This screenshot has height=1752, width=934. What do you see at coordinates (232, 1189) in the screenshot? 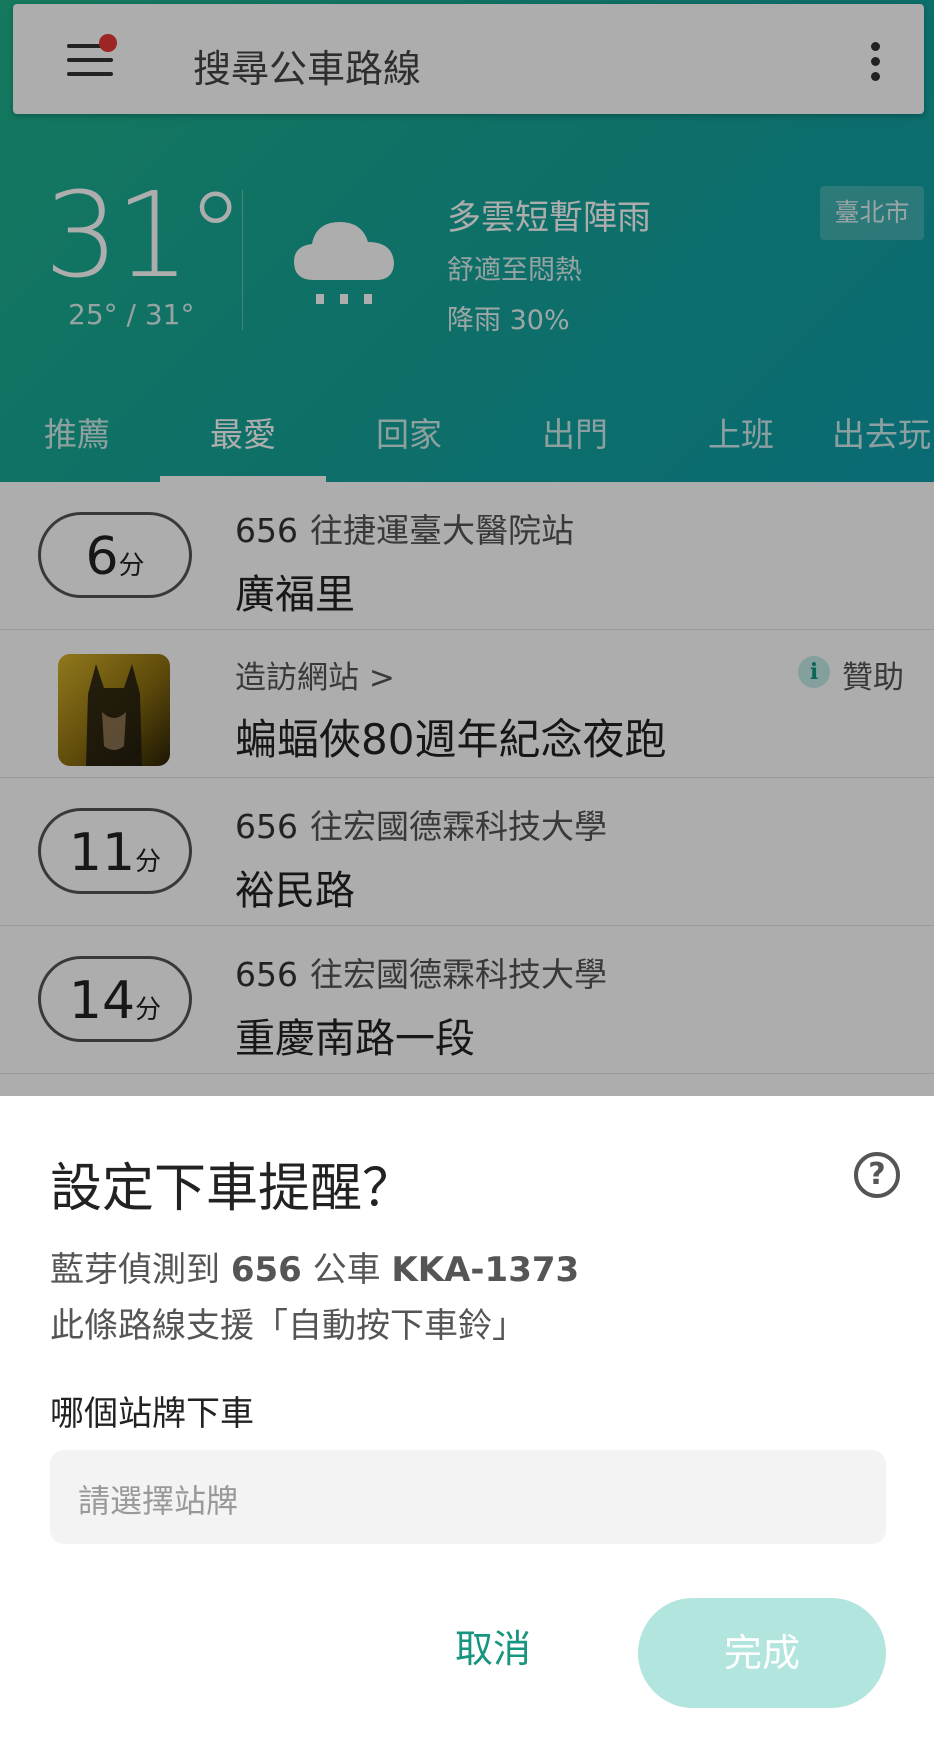
I see `sheet-title: 設定下車提醒？` at bounding box center [232, 1189].